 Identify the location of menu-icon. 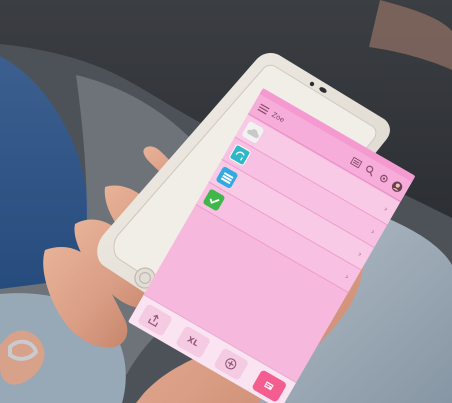
(263, 108).